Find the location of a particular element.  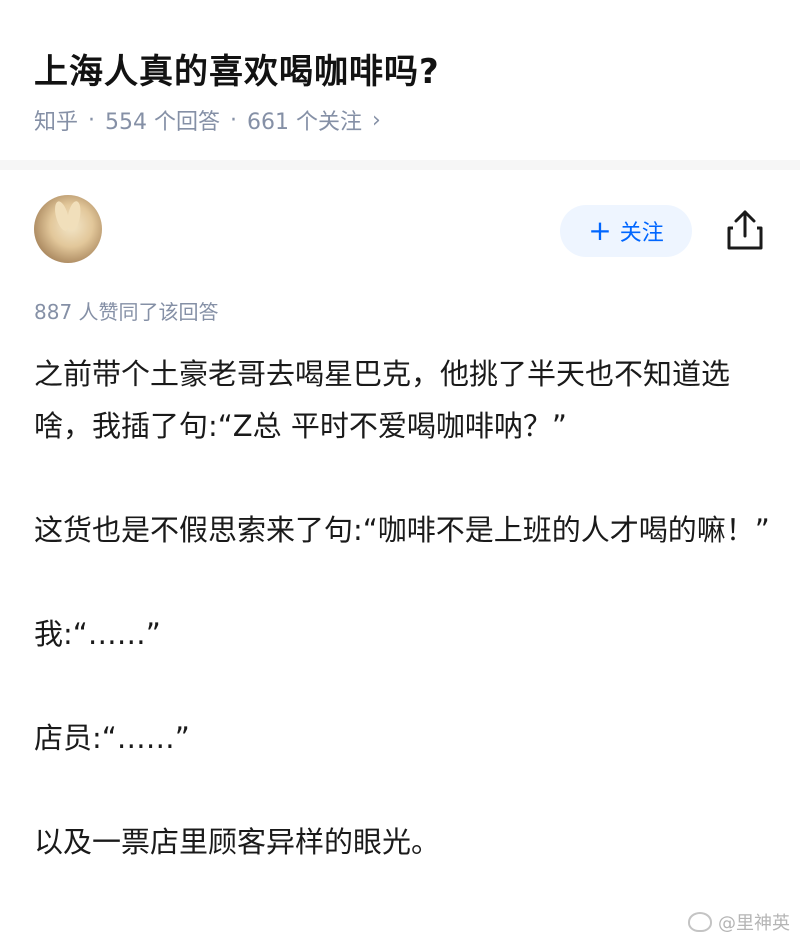

plus-icon: + is located at coordinates (600, 230).